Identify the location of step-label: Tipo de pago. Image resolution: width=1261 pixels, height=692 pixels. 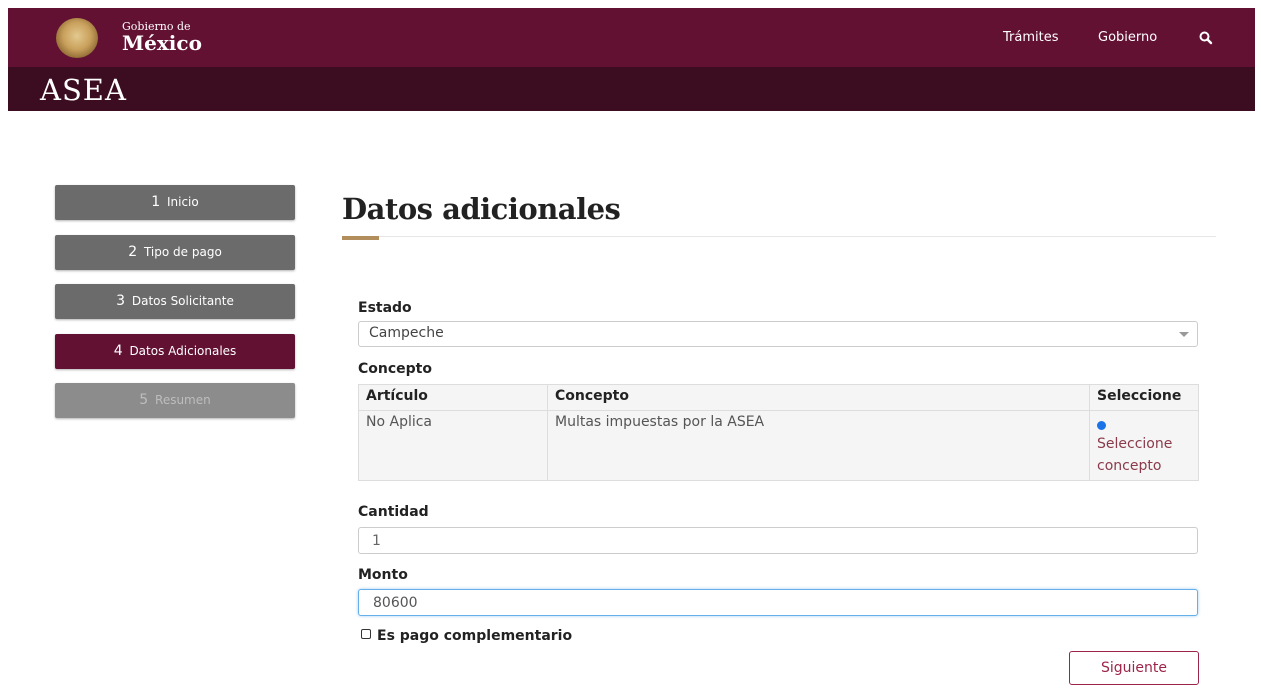
(182, 252).